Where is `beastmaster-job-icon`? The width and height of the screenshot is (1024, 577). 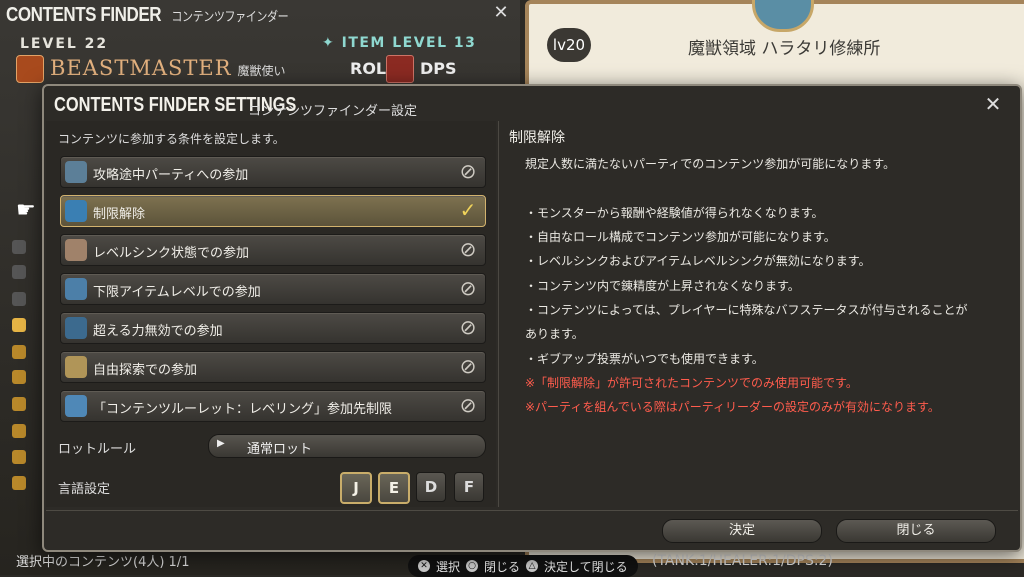
beastmaster-job-icon is located at coordinates (30, 69).